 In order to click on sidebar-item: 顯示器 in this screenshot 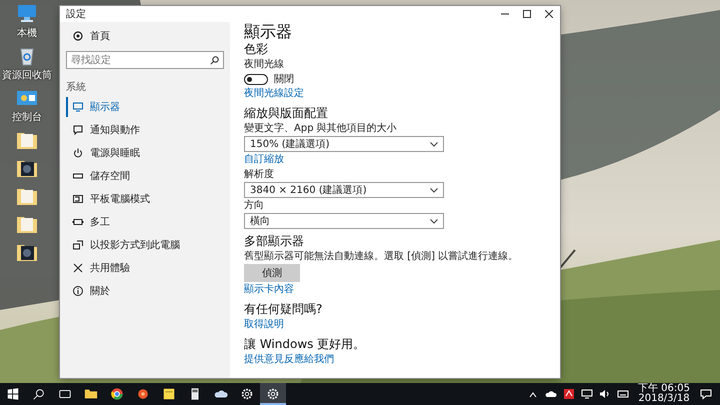, I will do `click(145, 107)`.